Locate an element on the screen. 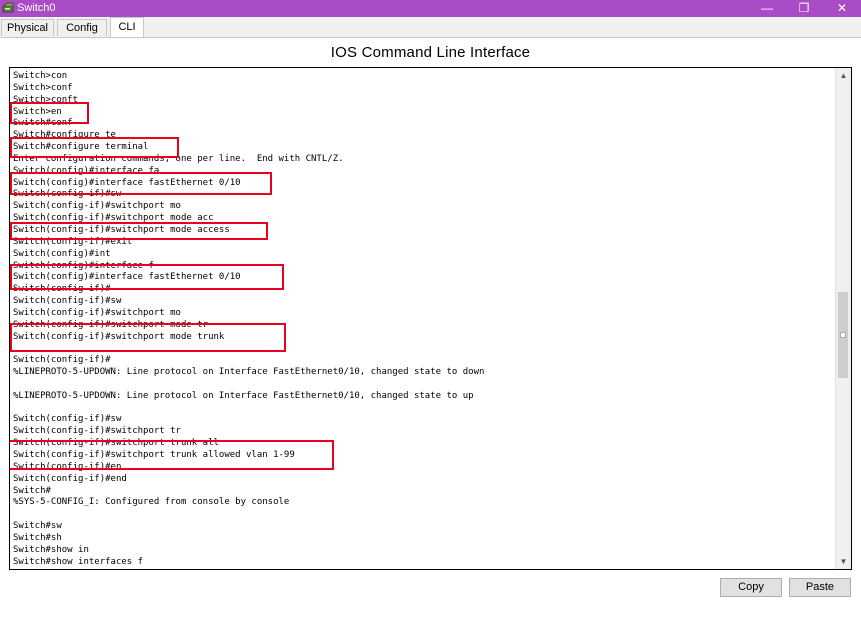  console-line: Switch(config-if)#switchport trunk all is located at coordinates (116, 443).